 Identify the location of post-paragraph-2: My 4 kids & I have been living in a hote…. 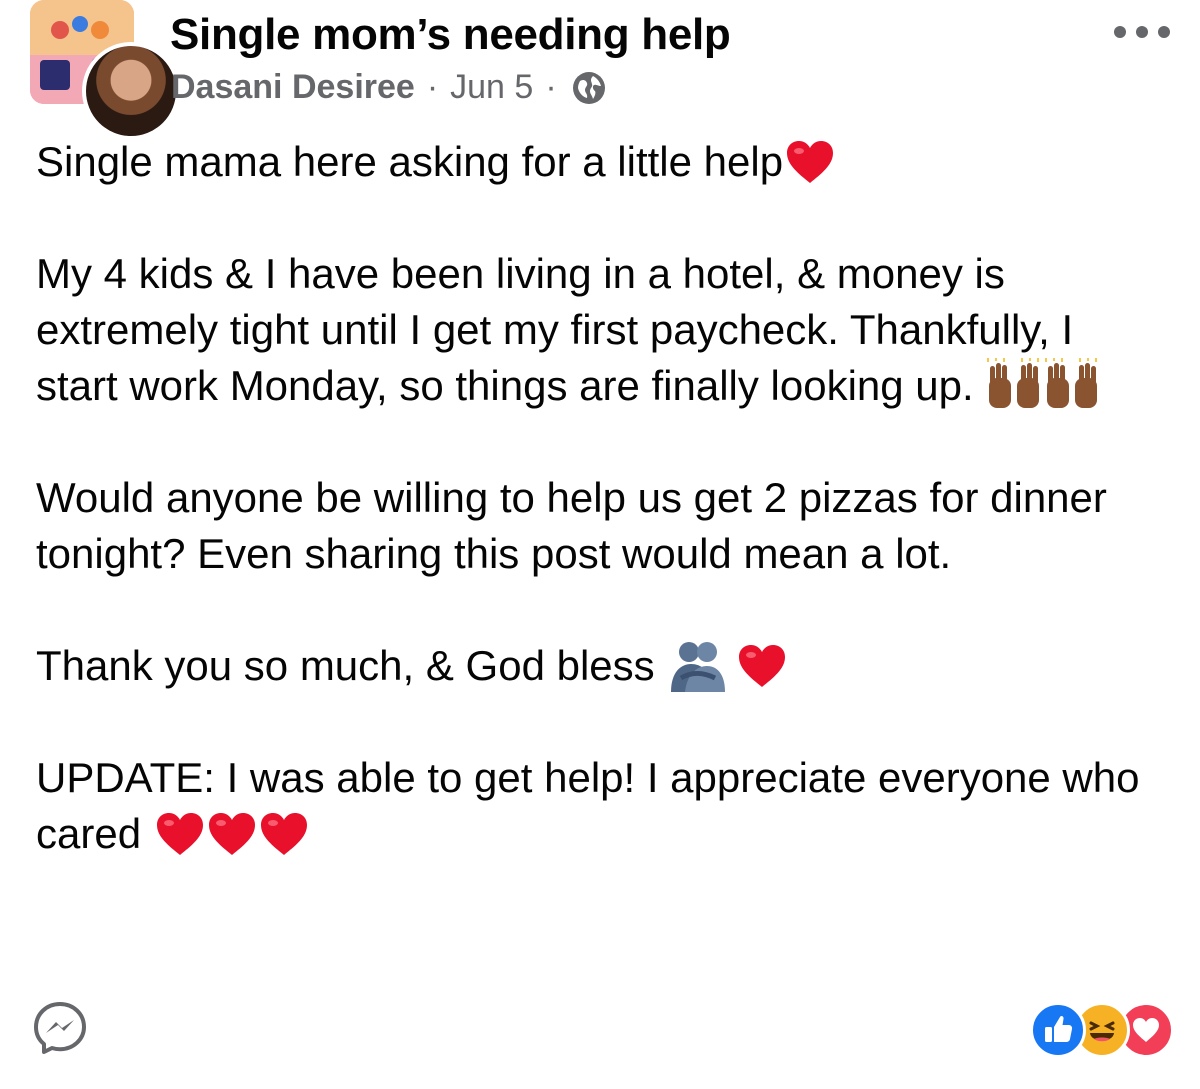
(601, 330).